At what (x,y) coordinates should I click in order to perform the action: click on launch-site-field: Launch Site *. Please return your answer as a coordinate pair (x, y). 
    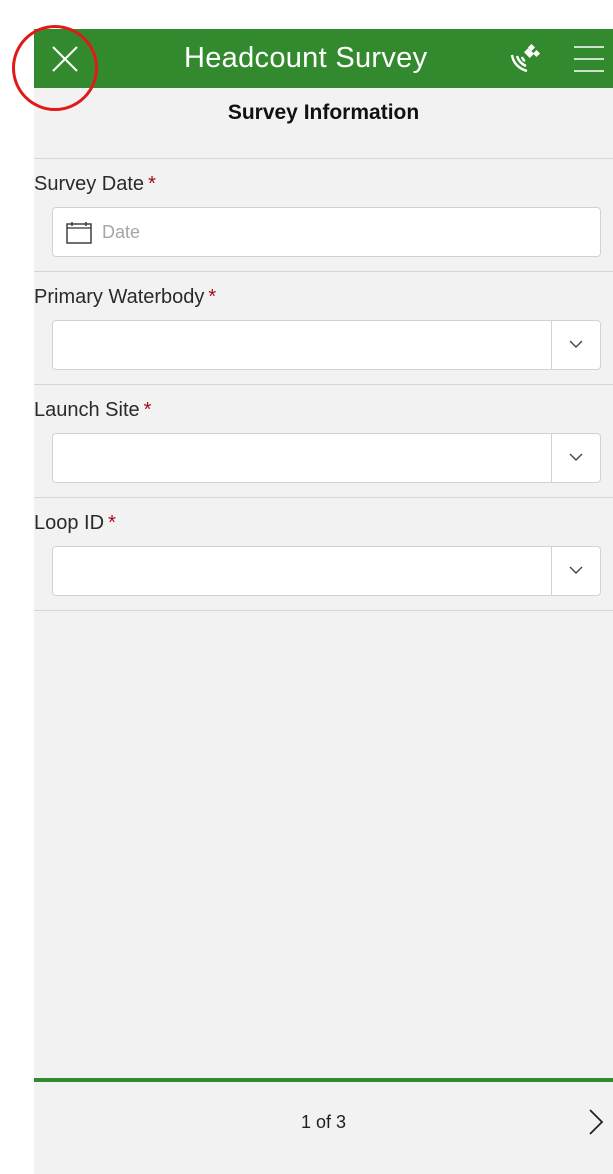
    Looking at the image, I should click on (323, 441).